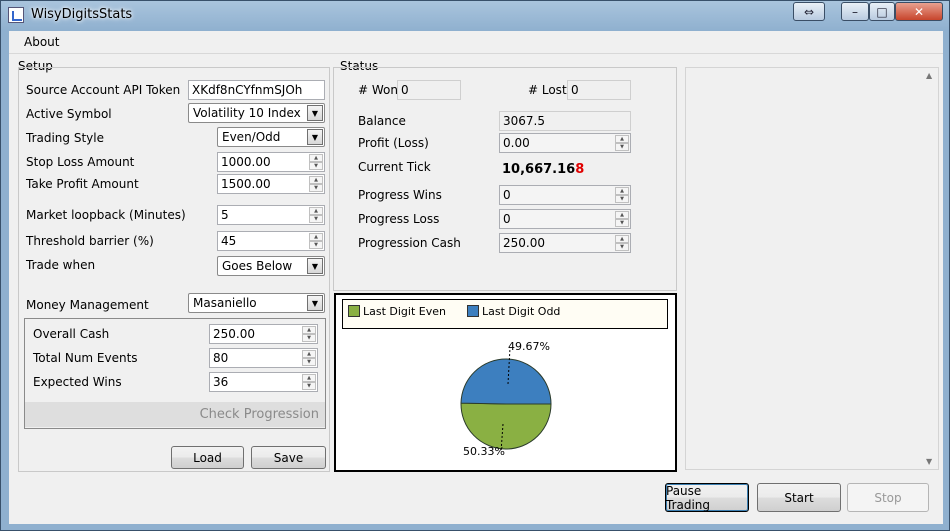 The image size is (950, 531). Describe the element at coordinates (429, 90) in the screenshot. I see `won-value: 0` at that location.